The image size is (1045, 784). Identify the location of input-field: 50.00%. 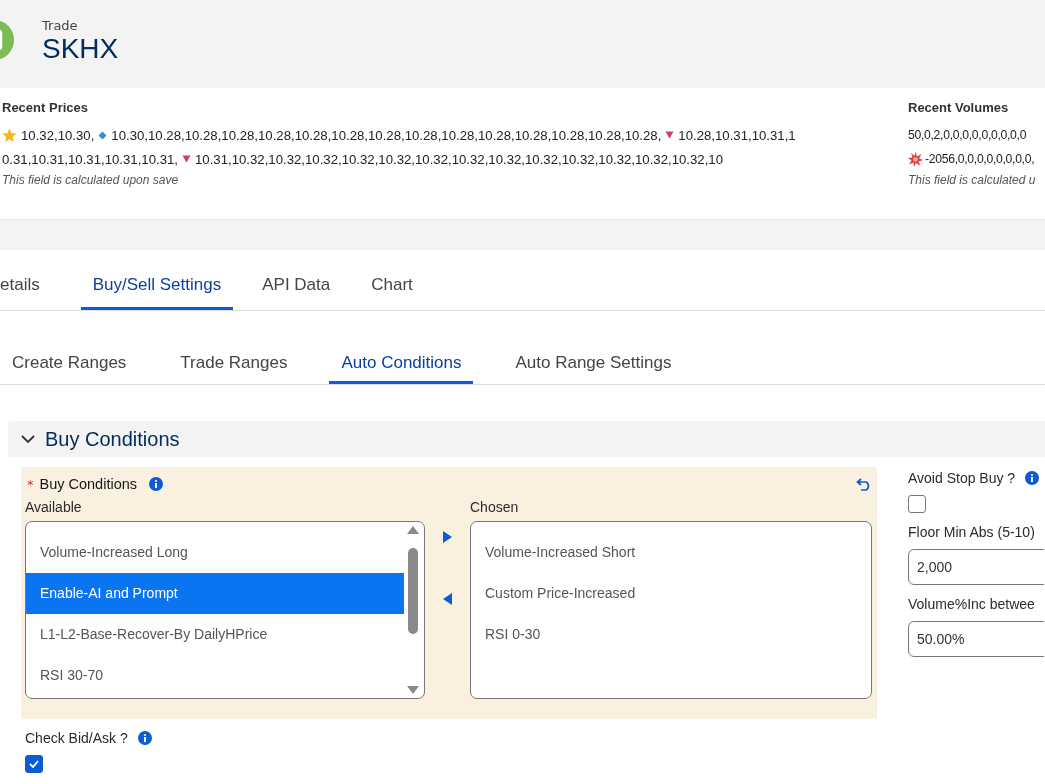
(976, 639).